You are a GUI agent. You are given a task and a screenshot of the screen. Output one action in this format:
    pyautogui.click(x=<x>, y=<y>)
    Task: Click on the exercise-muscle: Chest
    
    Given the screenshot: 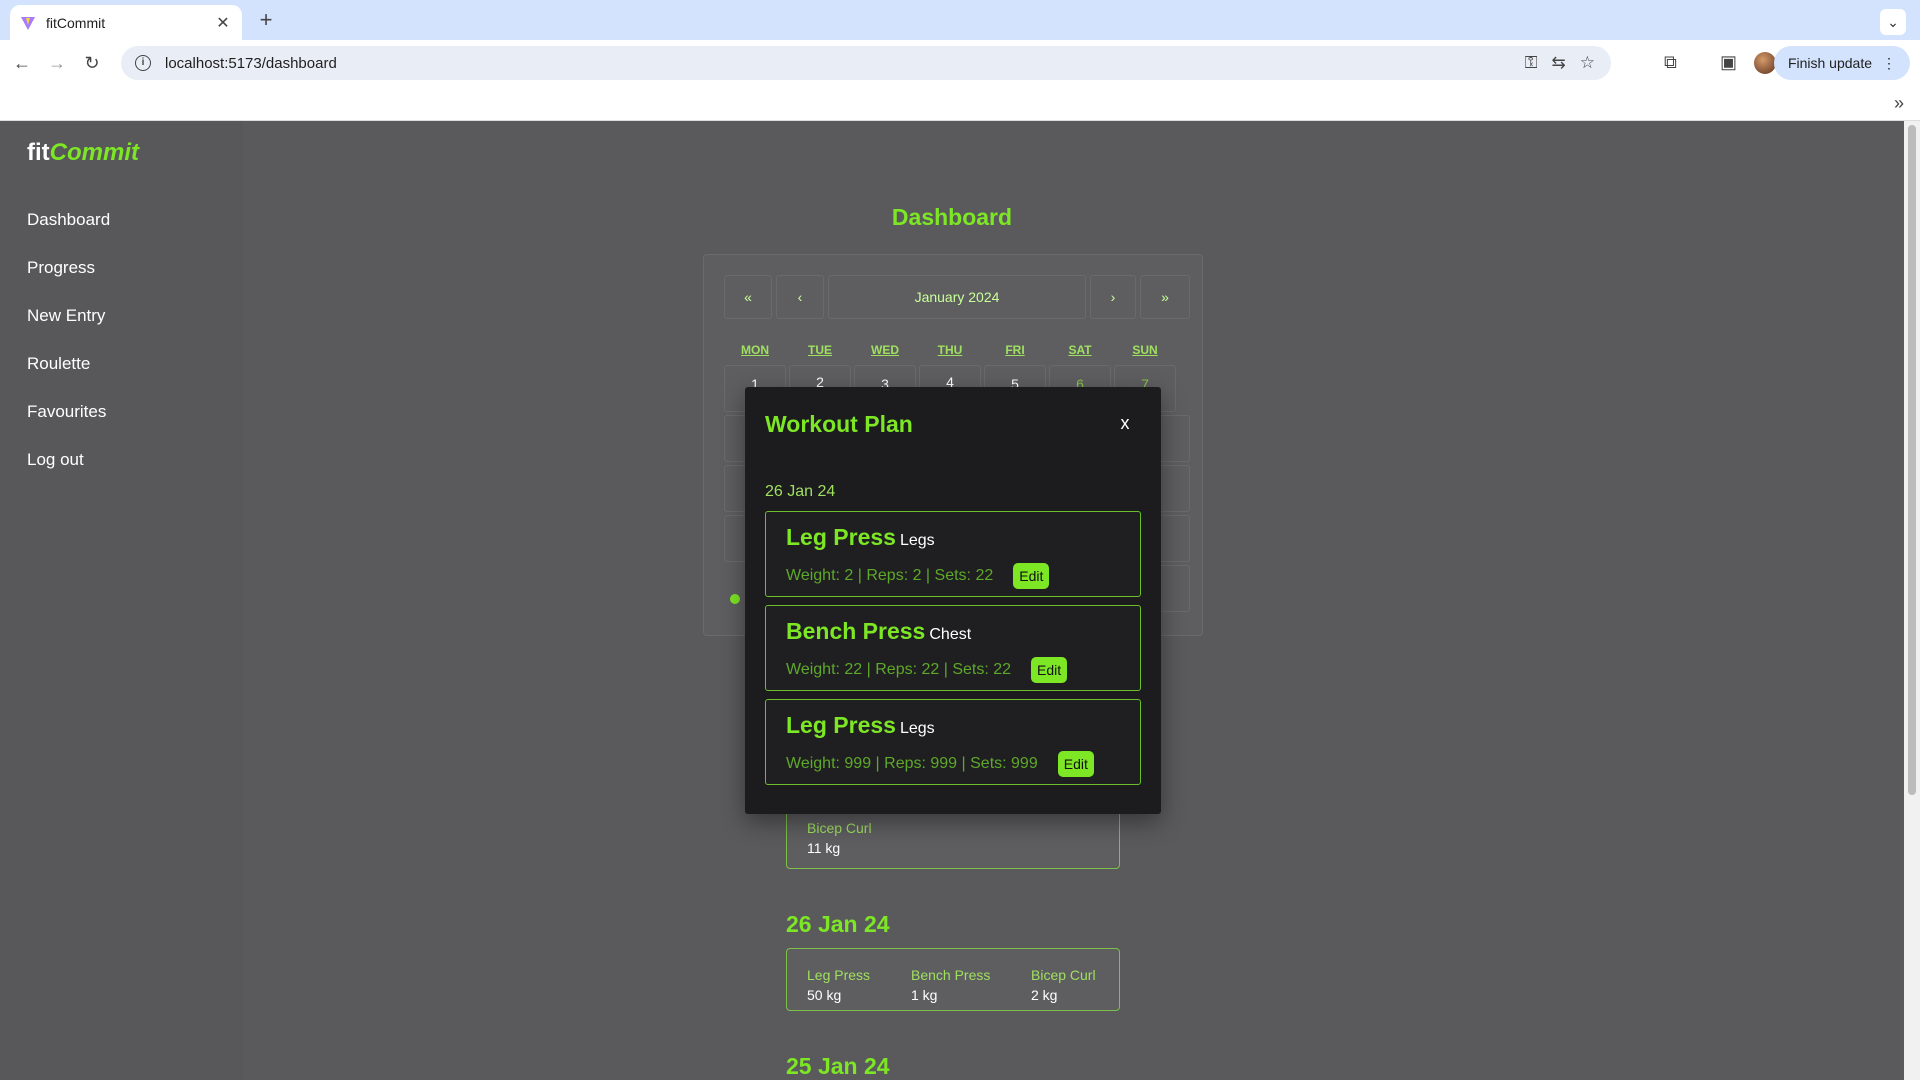 What is the action you would take?
    pyautogui.click(x=950, y=634)
    